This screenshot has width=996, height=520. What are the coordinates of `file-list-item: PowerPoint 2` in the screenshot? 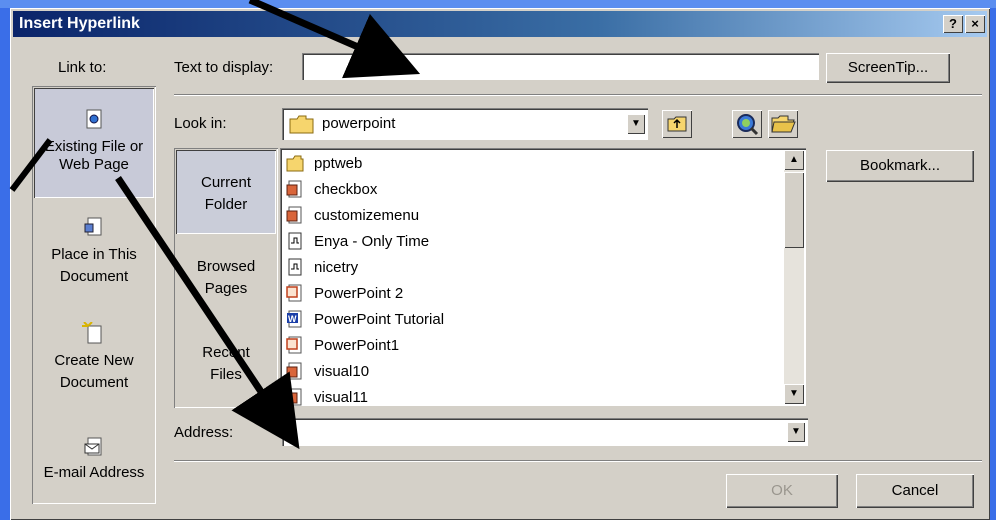 It's located at (344, 293).